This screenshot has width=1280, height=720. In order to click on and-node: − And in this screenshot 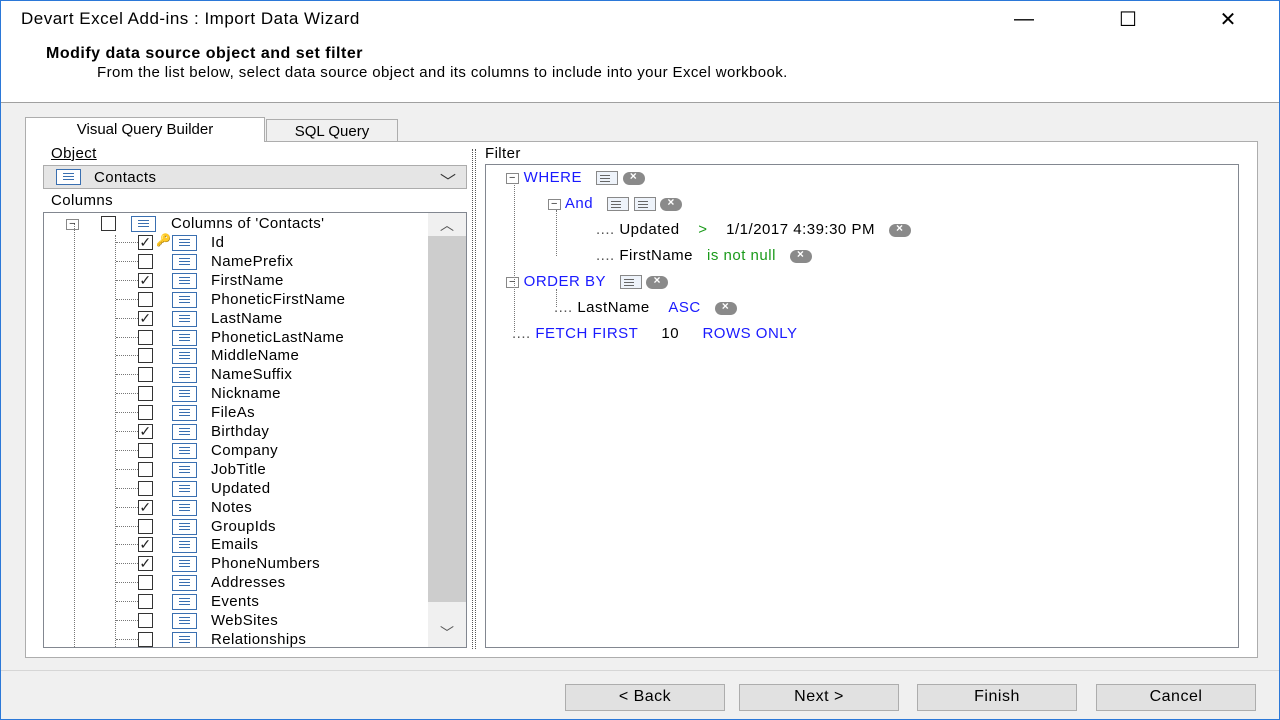, I will do `click(615, 203)`.